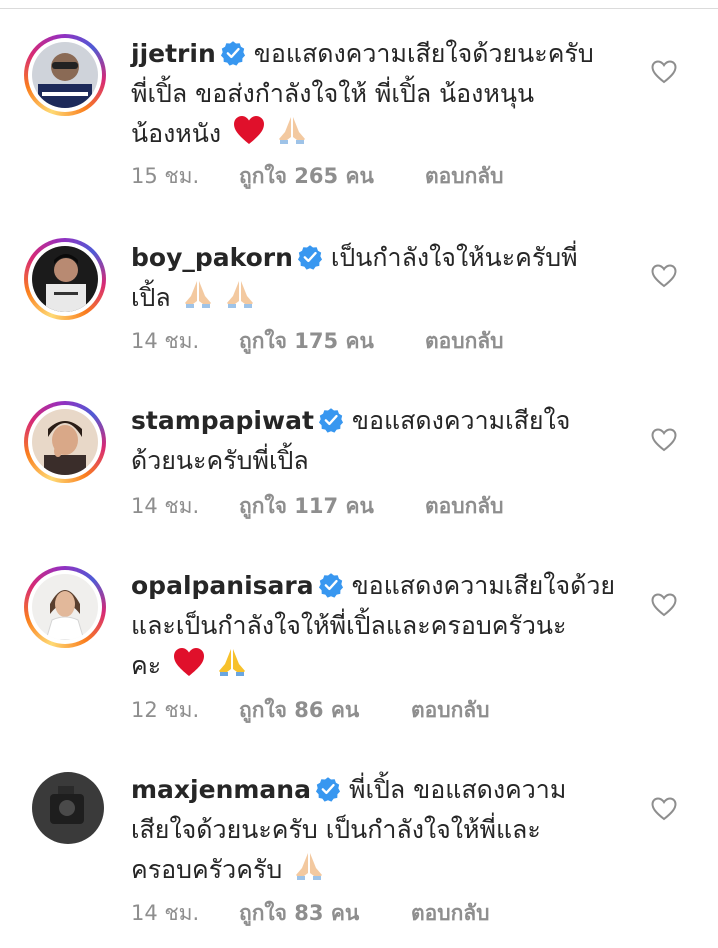 Image resolution: width=718 pixels, height=948 pixels. What do you see at coordinates (176, 133) in the screenshot?
I see `comment-text: น้องหนัง` at bounding box center [176, 133].